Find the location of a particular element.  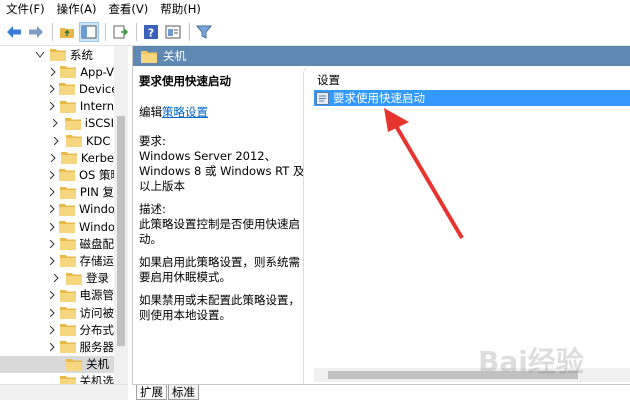

tree-item-label: 系统 is located at coordinates (81, 54).